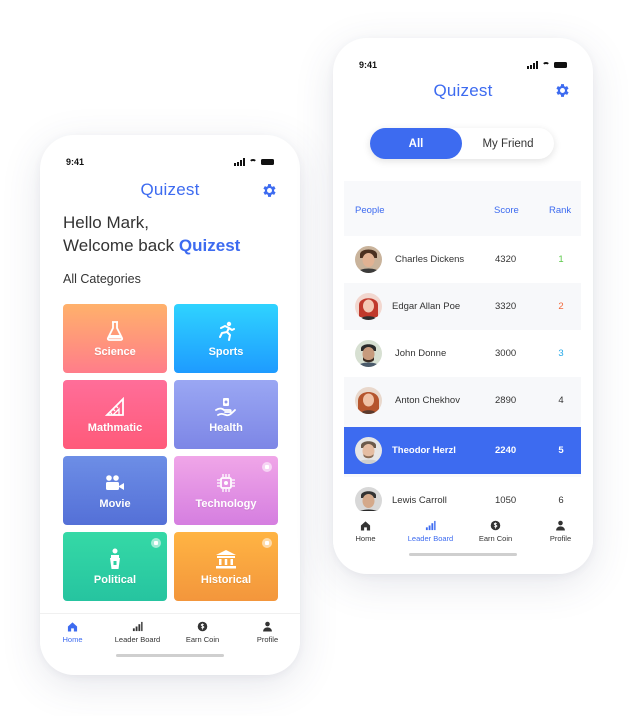 Image resolution: width=634 pixels, height=716 pixels. What do you see at coordinates (561, 306) in the screenshot?
I see `player-rank: 2` at bounding box center [561, 306].